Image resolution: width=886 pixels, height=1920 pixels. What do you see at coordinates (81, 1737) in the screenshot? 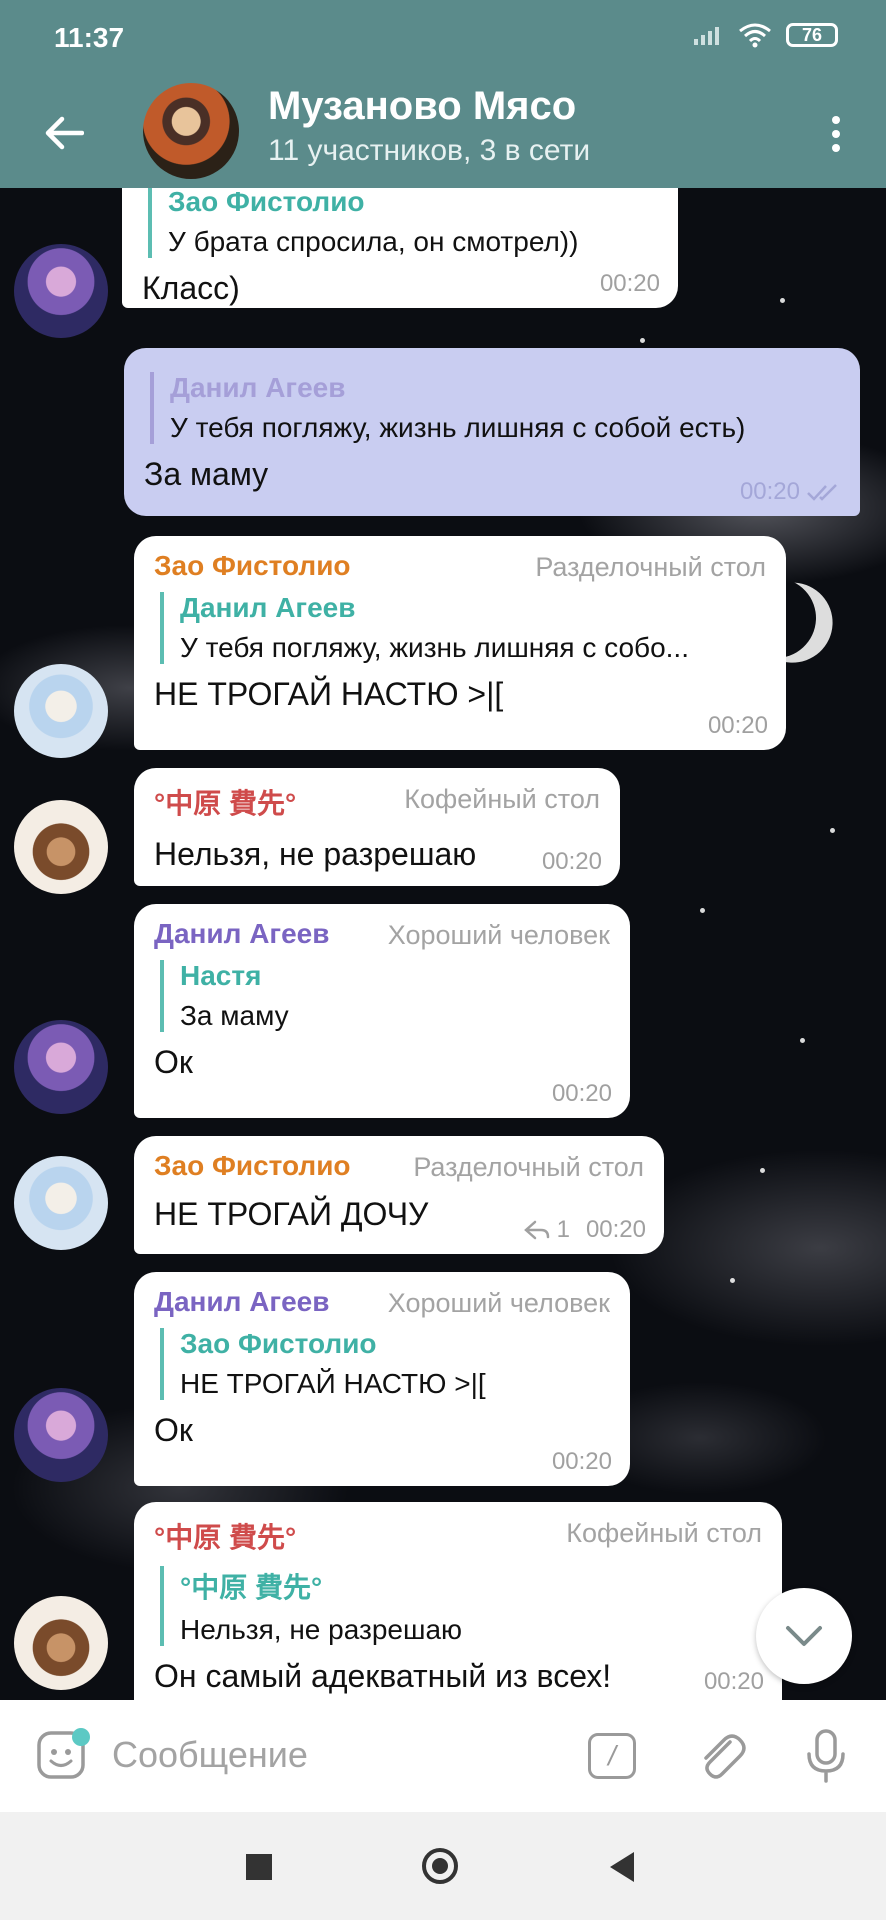
I see `sticker-badge` at bounding box center [81, 1737].